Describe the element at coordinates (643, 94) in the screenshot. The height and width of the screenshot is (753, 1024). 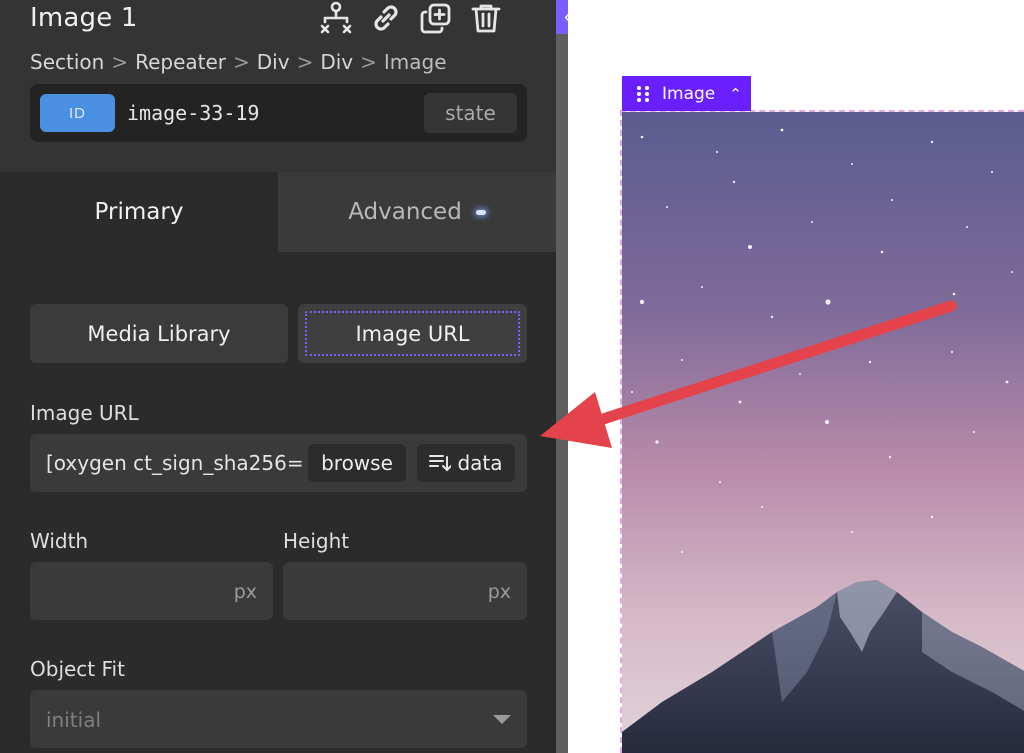
I see `drag-handle-icon` at that location.